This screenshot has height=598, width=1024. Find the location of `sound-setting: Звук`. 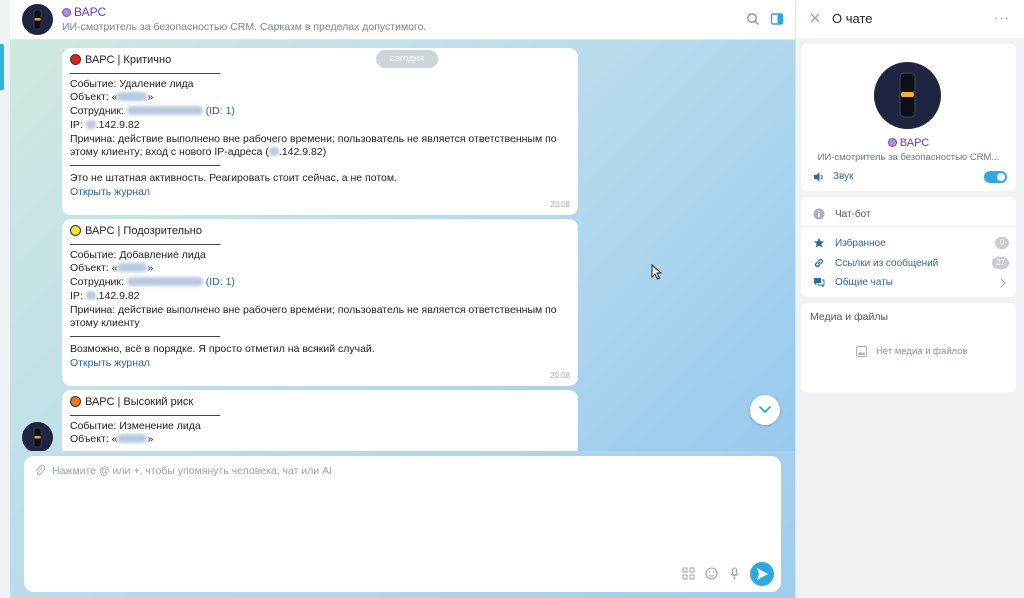

sound-setting: Звук is located at coordinates (910, 177).